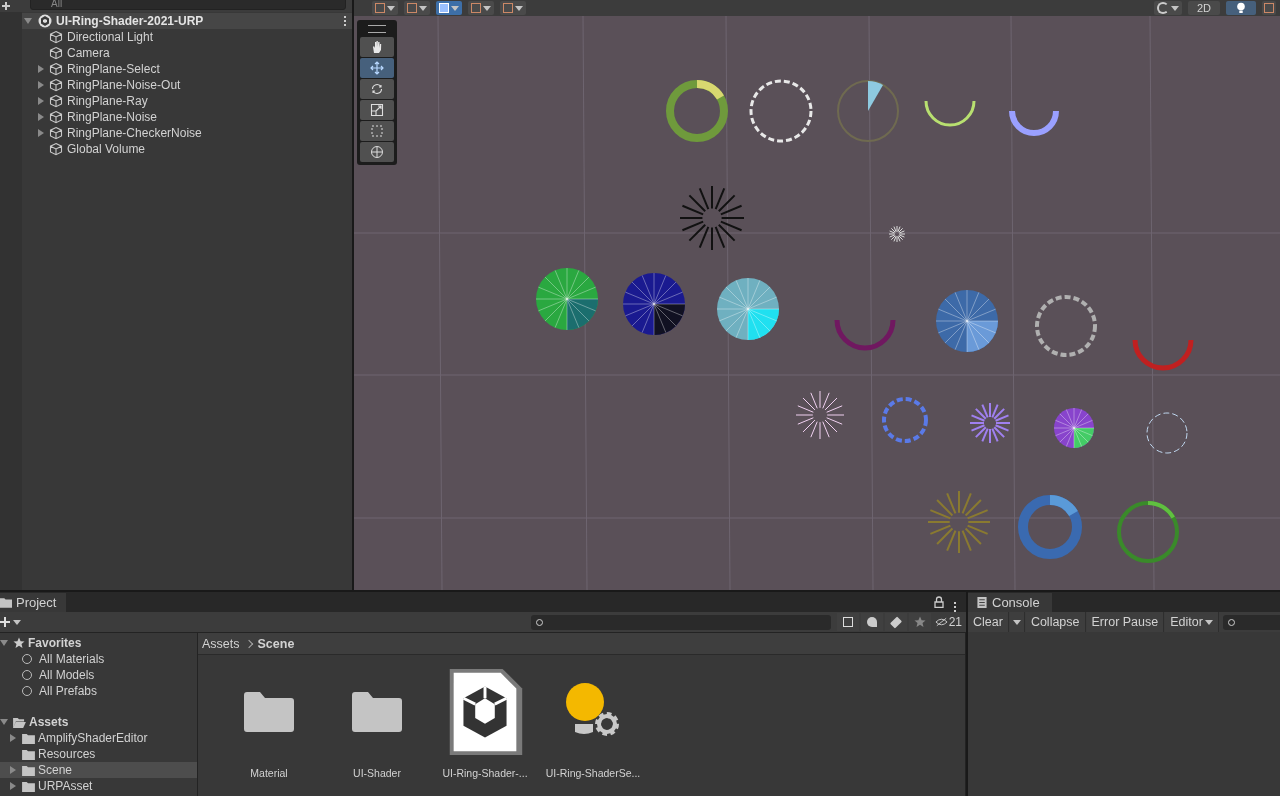 The height and width of the screenshot is (796, 1280). Describe the element at coordinates (221, 643) in the screenshot. I see `breadcrumb-link: Assets` at that location.